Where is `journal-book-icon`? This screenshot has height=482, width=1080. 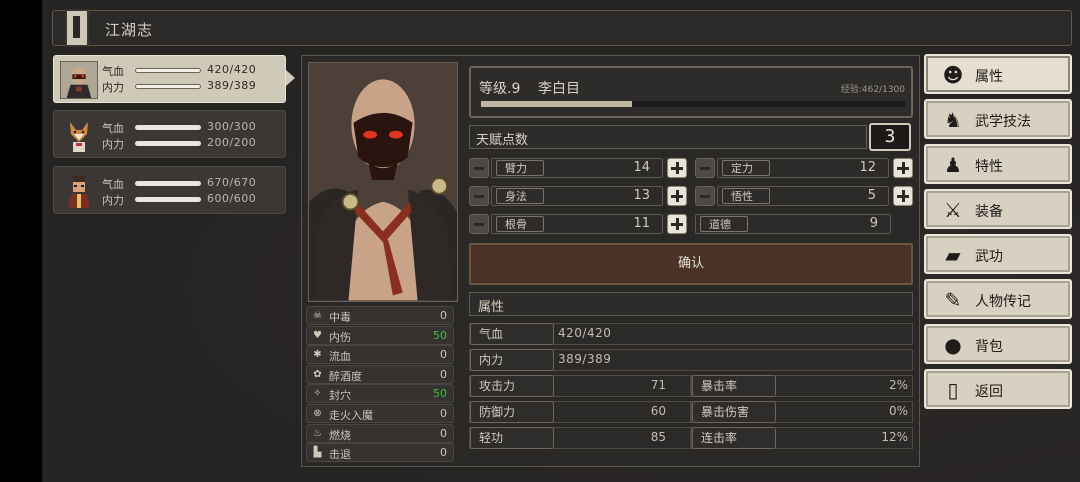 journal-book-icon is located at coordinates (77, 28).